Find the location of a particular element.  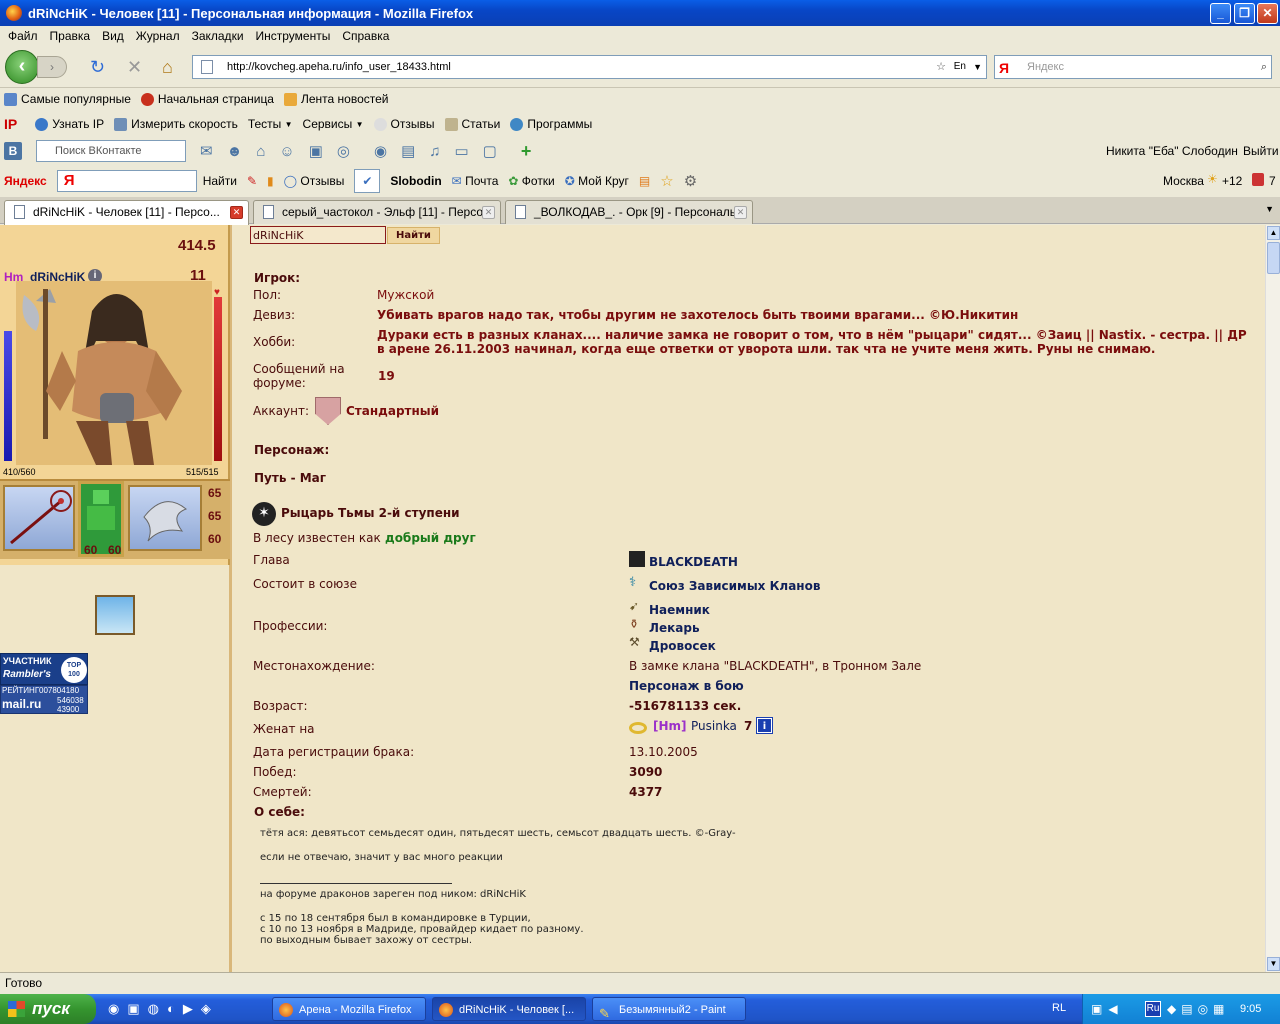

weapon-slot is located at coordinates (39, 518).